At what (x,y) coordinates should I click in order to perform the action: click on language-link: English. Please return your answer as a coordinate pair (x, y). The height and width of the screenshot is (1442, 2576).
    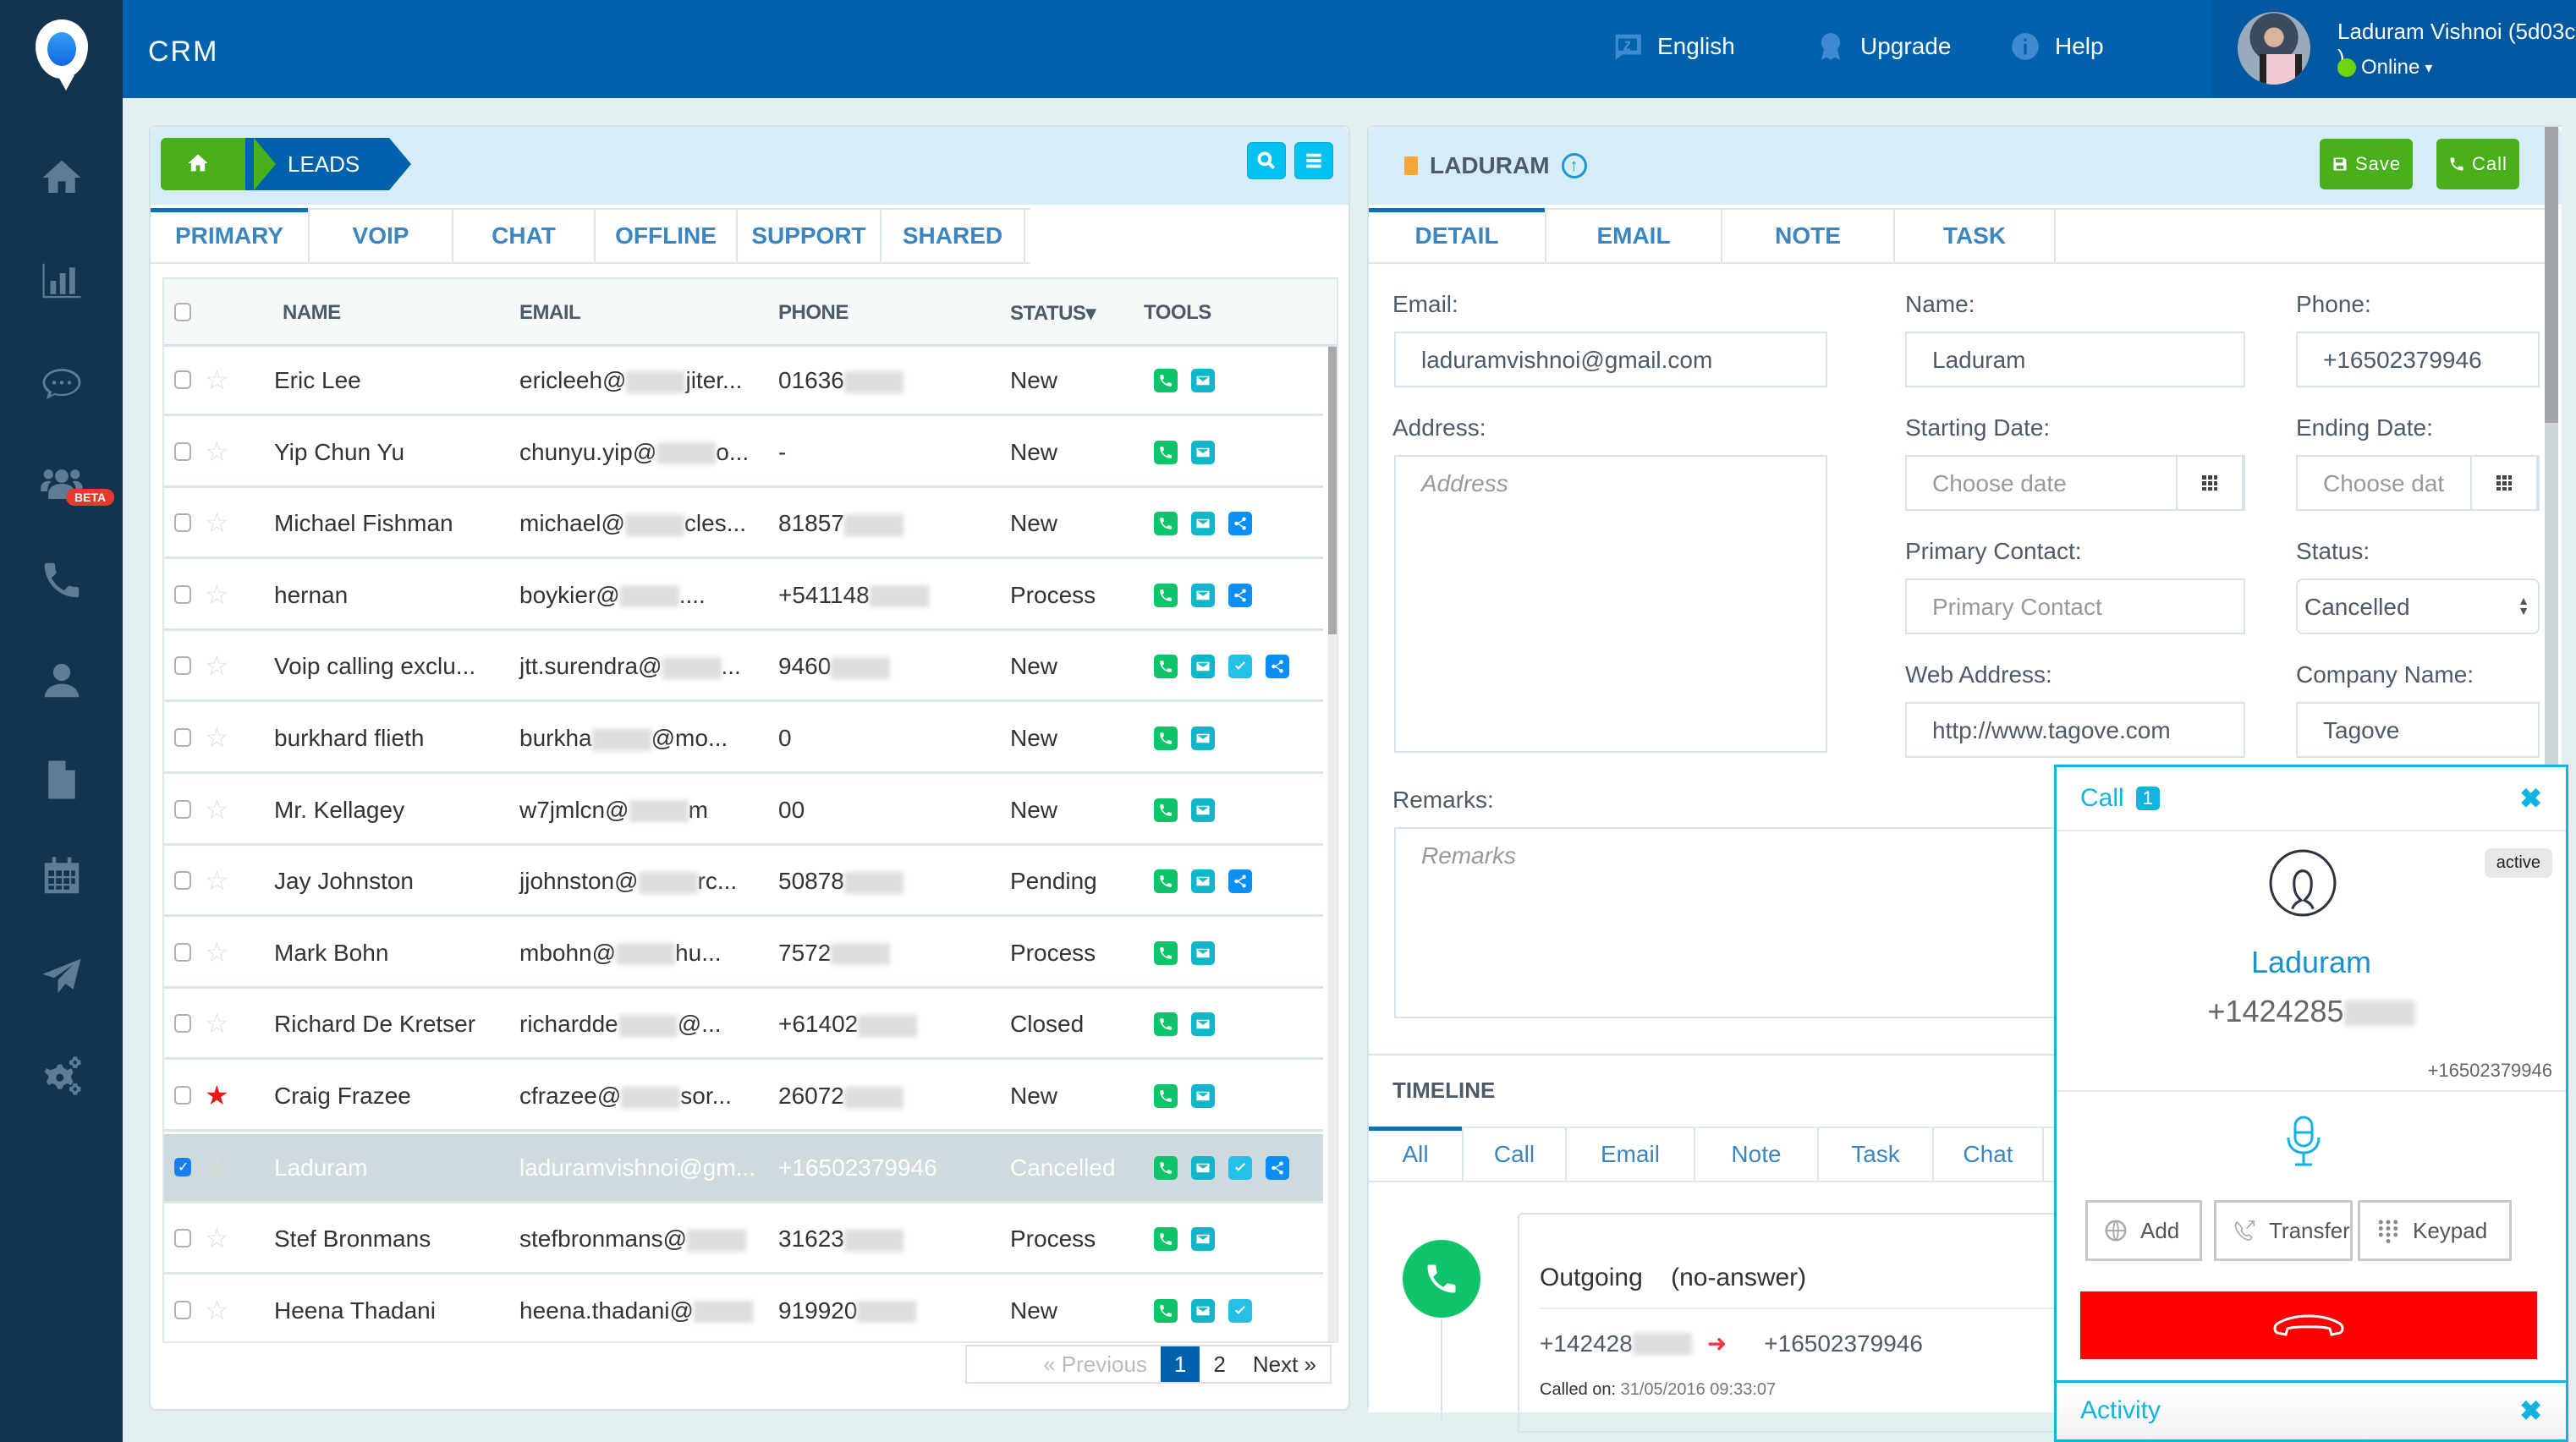
    Looking at the image, I should click on (1673, 46).